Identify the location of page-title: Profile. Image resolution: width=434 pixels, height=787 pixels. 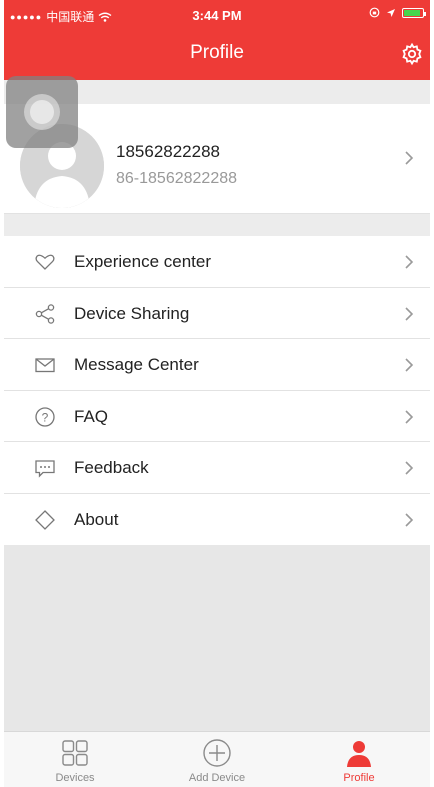
(217, 52).